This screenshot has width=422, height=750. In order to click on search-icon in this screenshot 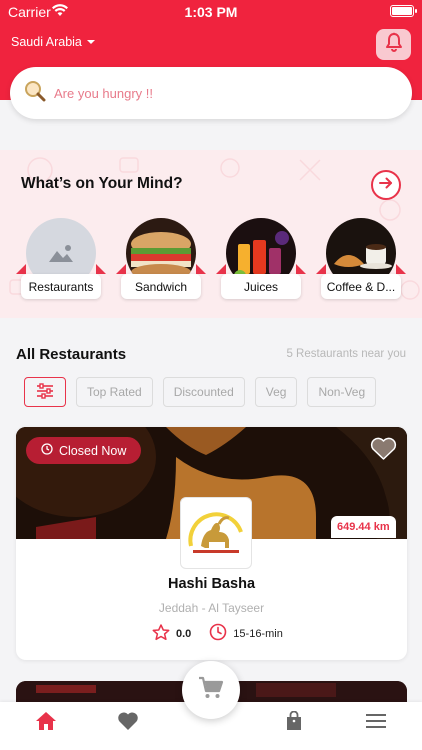, I will do `click(35, 93)`.